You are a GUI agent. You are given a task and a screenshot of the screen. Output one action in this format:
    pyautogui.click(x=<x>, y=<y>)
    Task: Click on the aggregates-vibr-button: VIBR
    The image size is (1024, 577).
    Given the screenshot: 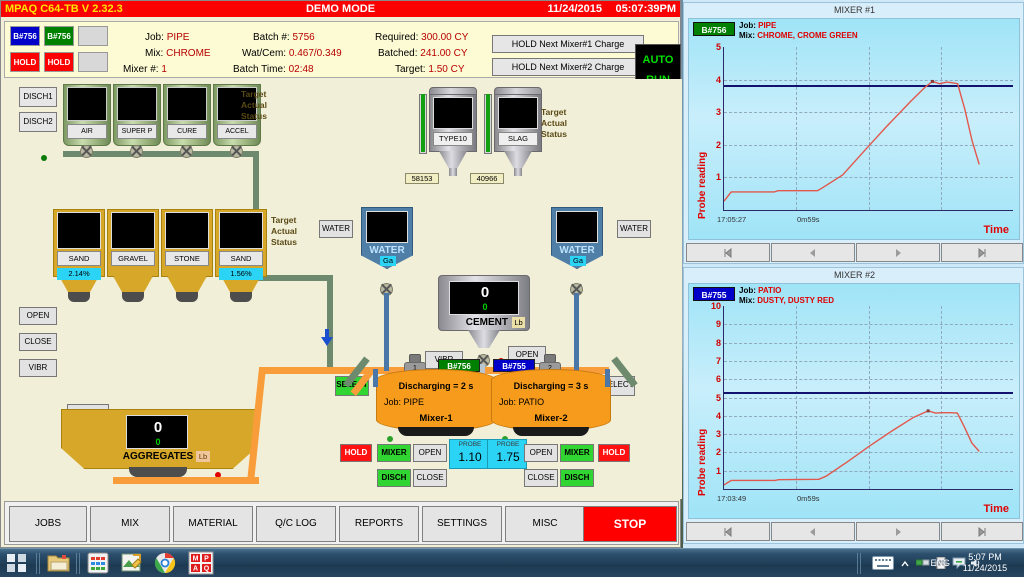 What is the action you would take?
    pyautogui.click(x=38, y=368)
    